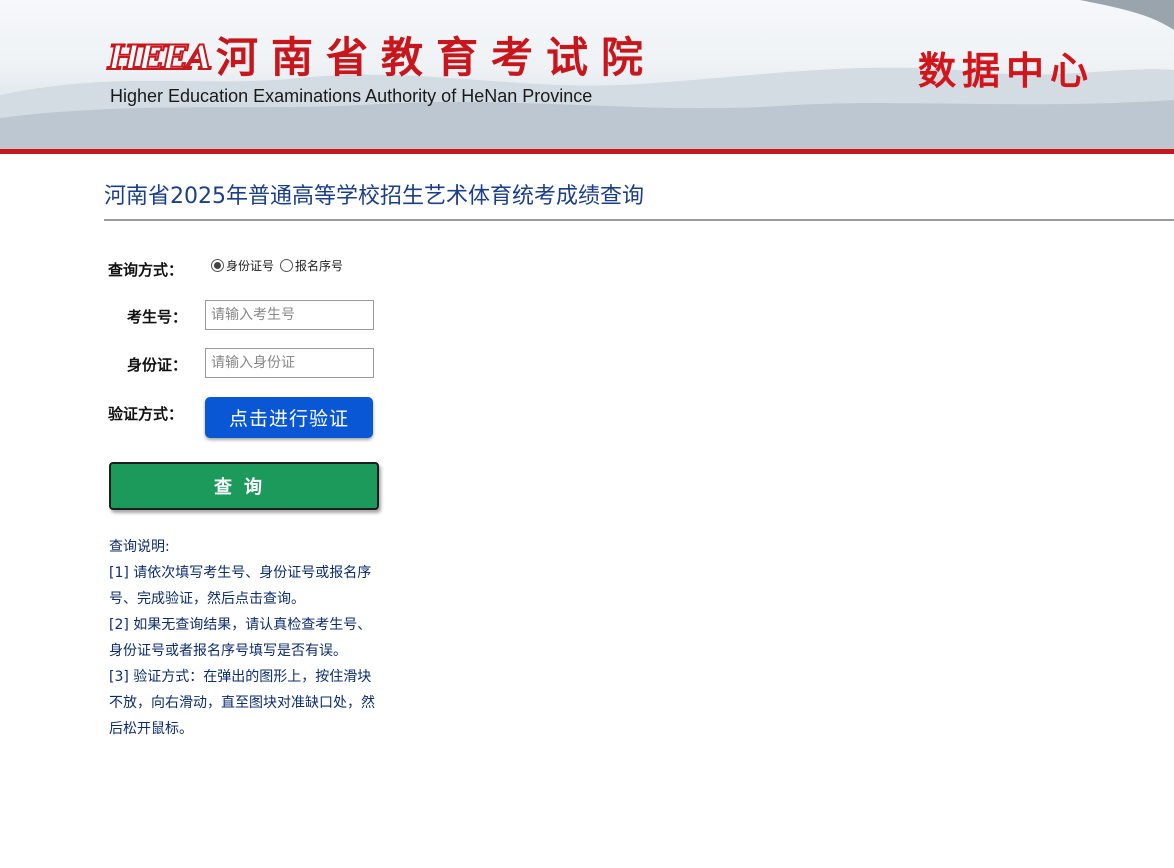  I want to click on title-divider, so click(639, 220).